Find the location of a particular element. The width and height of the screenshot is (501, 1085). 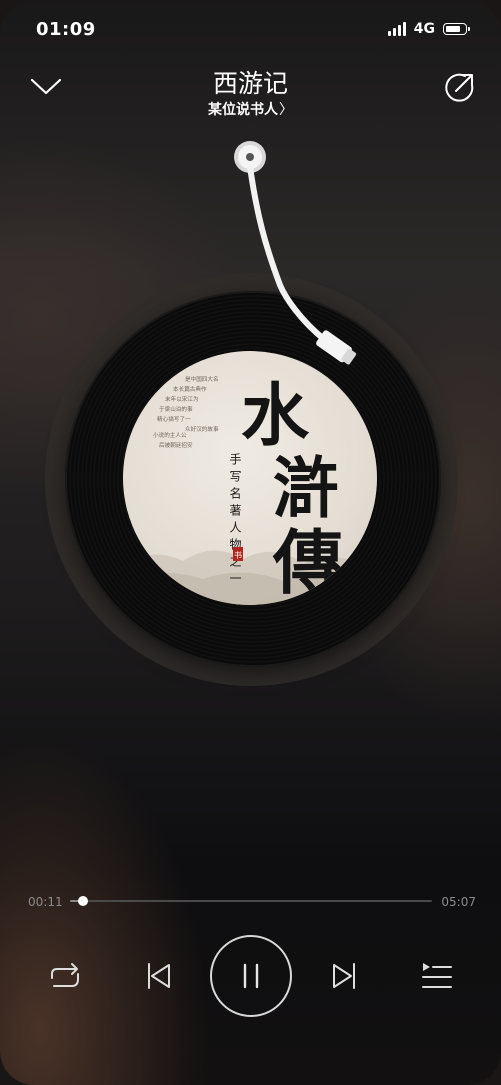

skip-next-icon is located at coordinates (344, 976).